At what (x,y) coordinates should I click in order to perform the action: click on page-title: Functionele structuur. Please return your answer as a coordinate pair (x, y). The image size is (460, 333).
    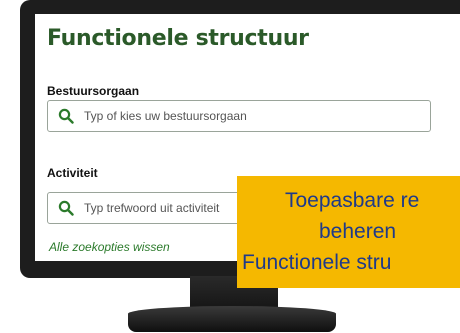
    Looking at the image, I should click on (178, 38).